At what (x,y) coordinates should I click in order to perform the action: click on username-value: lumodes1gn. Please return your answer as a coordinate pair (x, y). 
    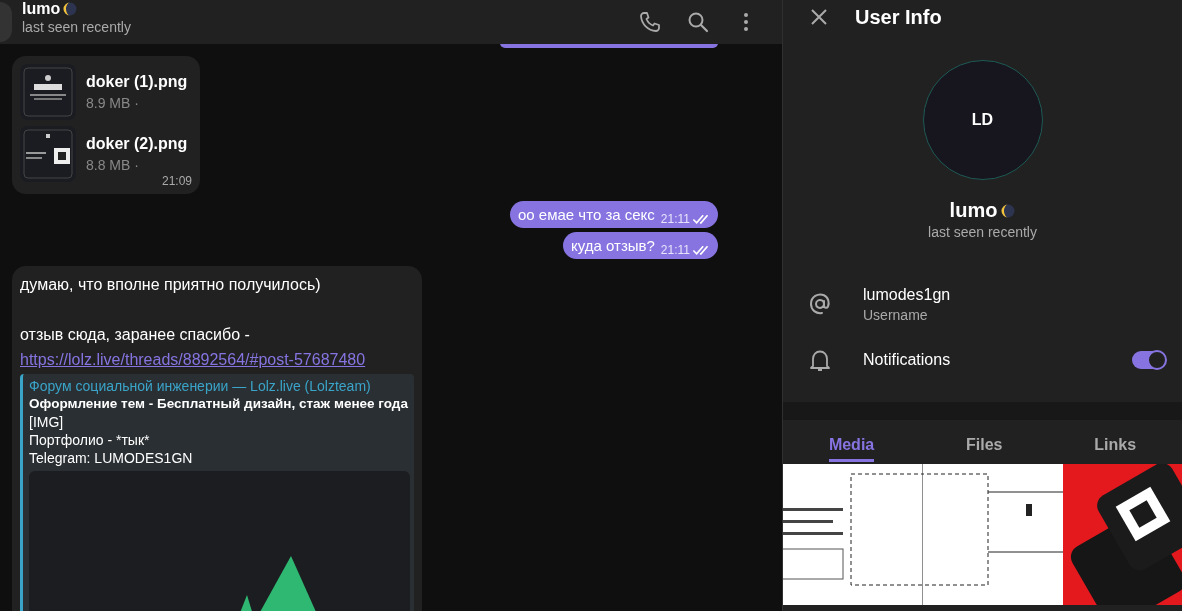
    Looking at the image, I should click on (907, 294).